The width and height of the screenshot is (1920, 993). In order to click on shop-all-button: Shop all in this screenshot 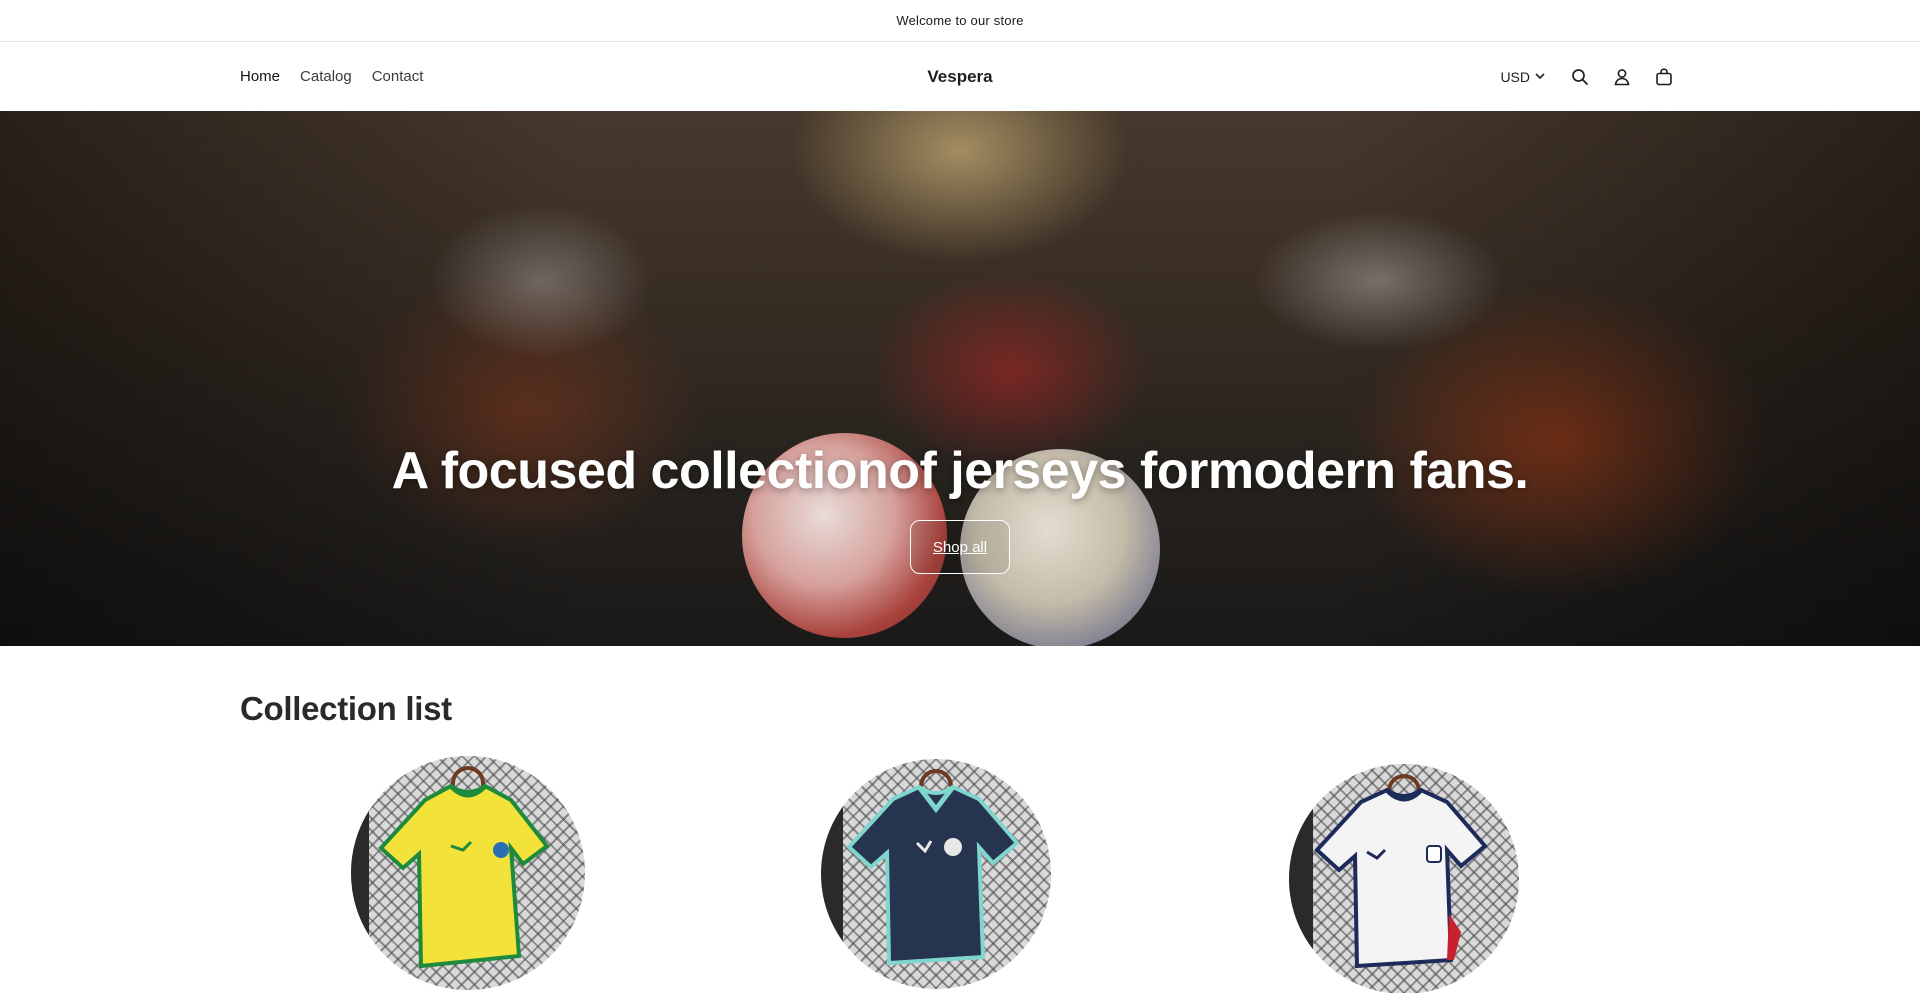, I will do `click(960, 547)`.